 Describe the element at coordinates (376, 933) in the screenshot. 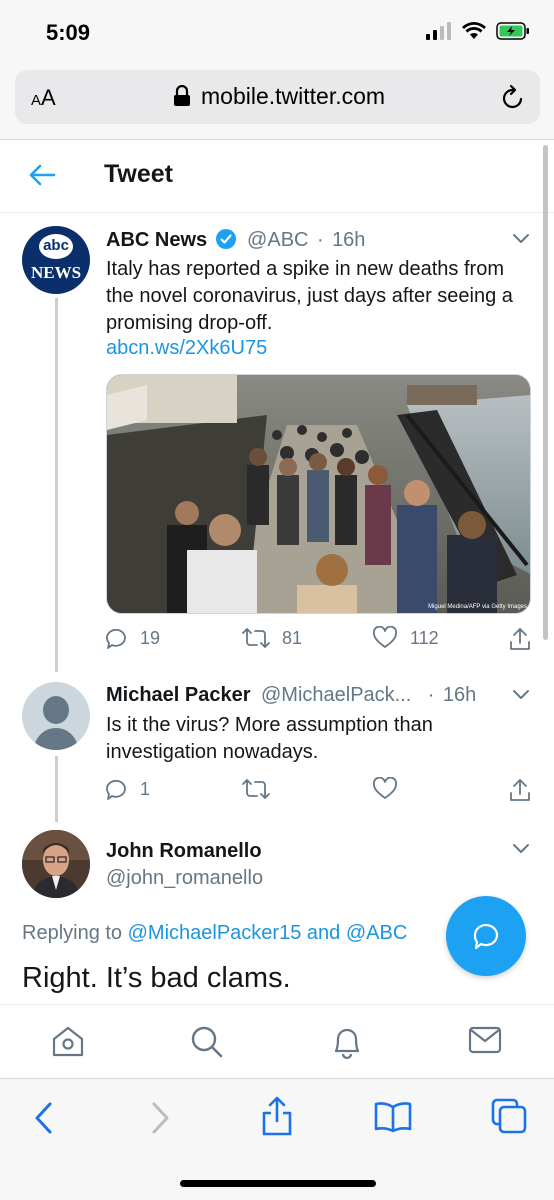

I see `replying-user-link-2: @ABC` at that location.